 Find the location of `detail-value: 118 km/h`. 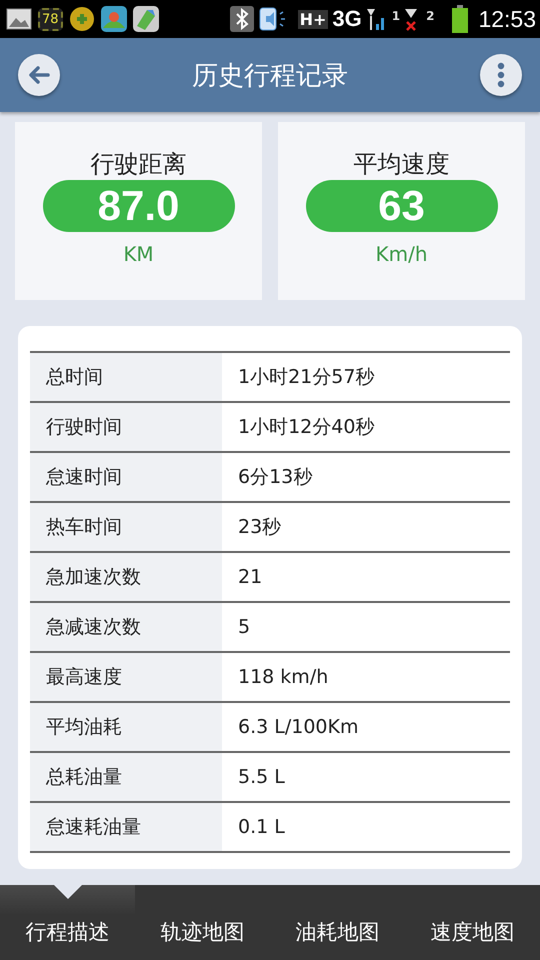

detail-value: 118 km/h is located at coordinates (283, 677).